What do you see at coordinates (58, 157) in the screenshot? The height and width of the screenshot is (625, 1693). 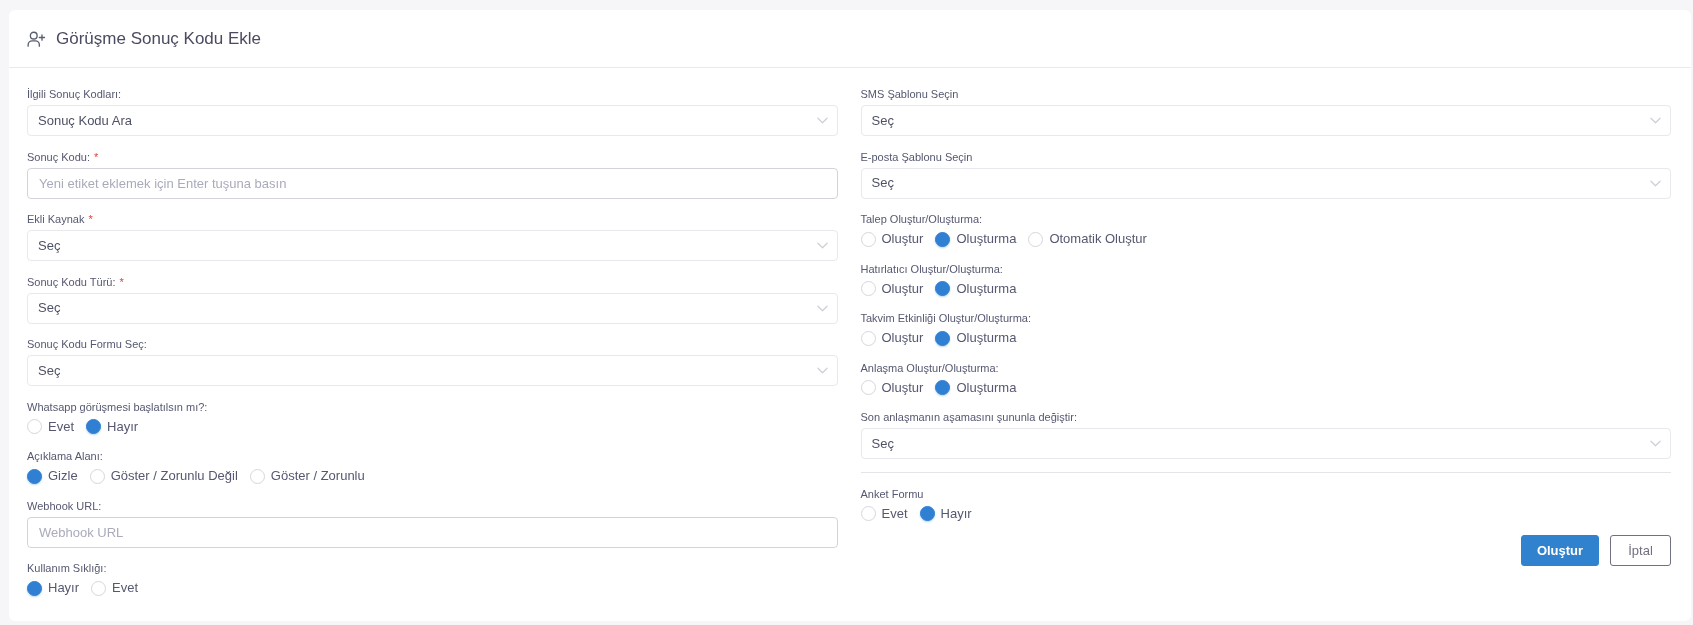 I see `field-label: Sonuç Kodu:` at bounding box center [58, 157].